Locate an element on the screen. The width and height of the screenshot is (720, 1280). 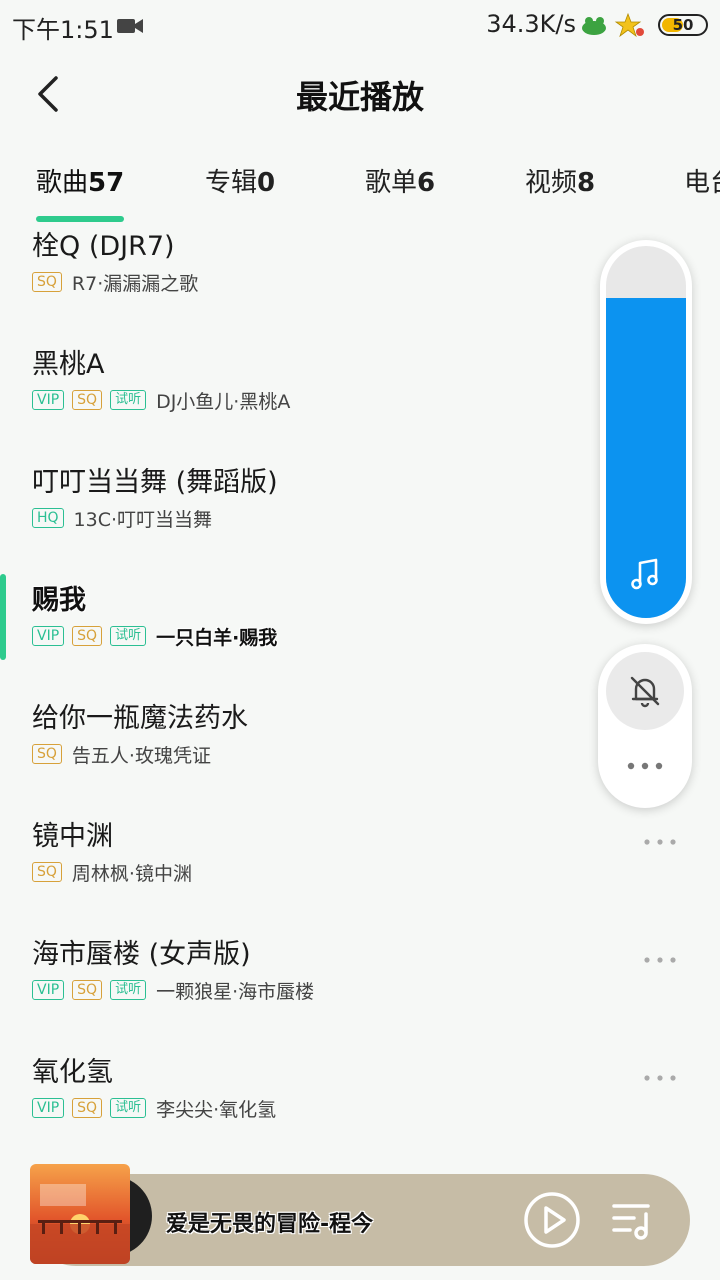
tab-label: 专辑 is located at coordinates (231, 183).